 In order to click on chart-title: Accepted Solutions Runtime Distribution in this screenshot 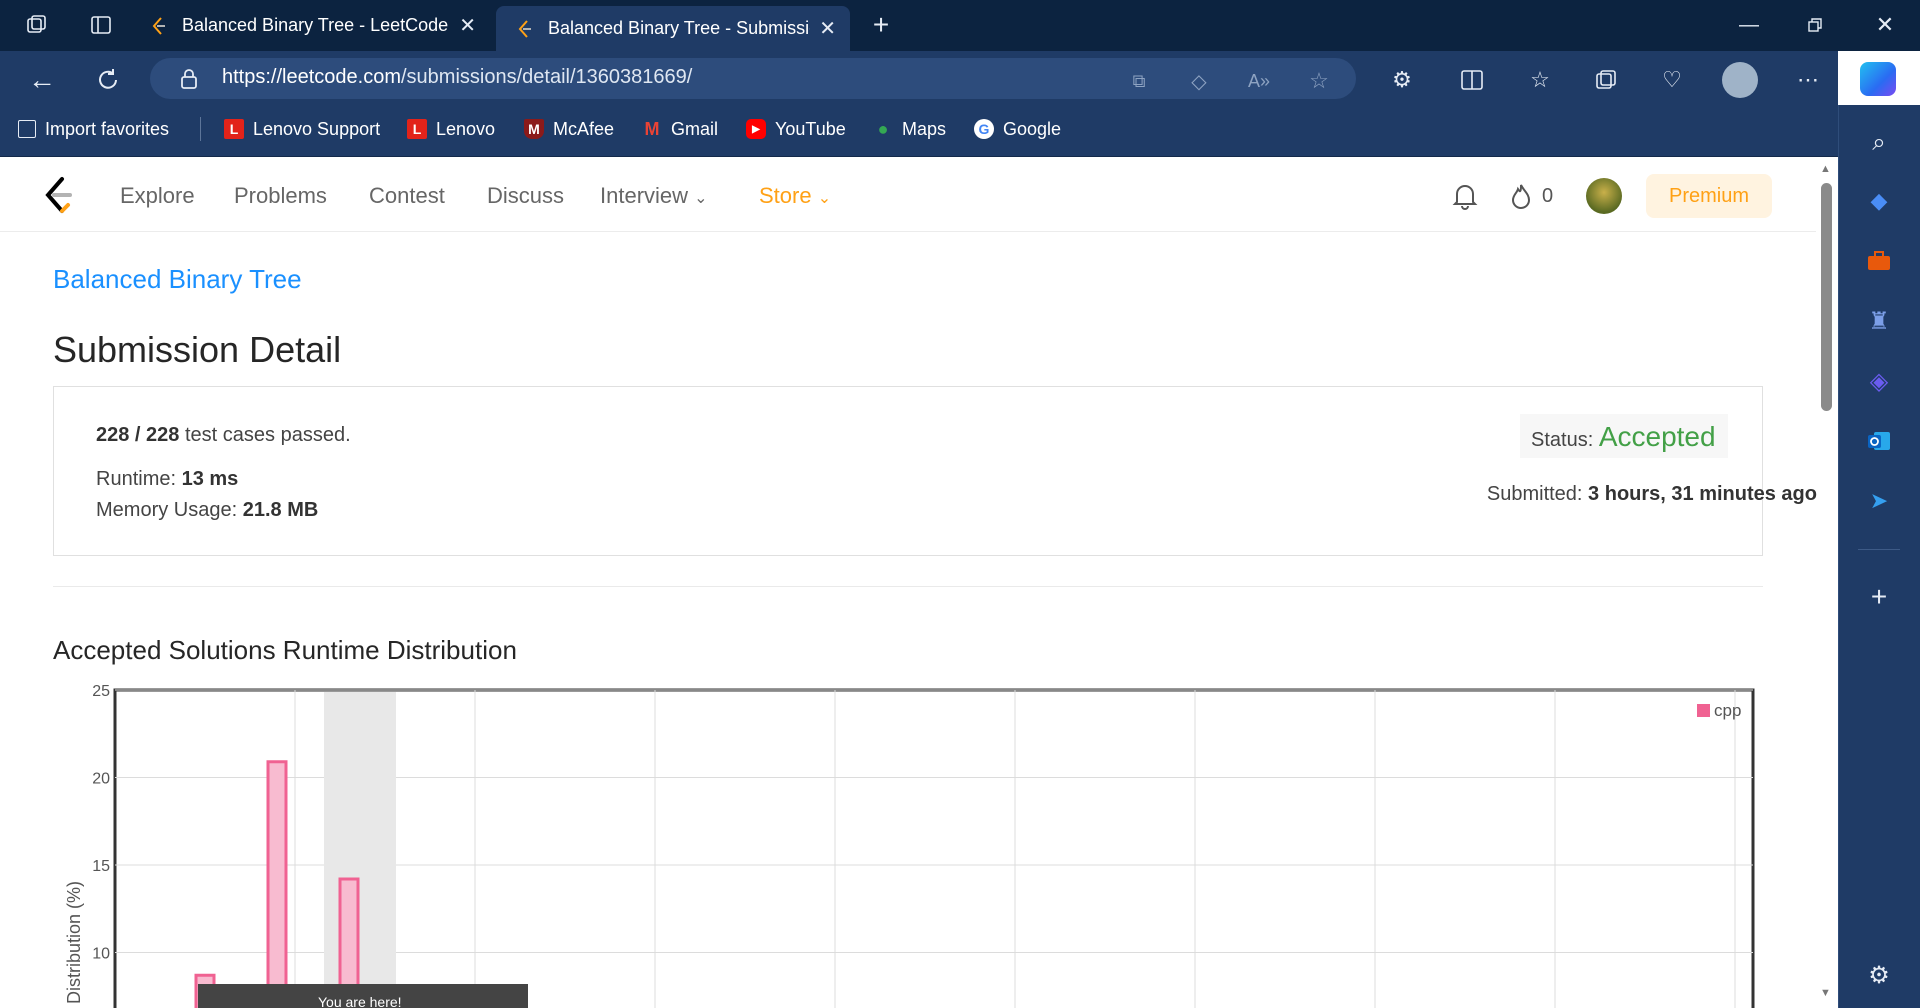, I will do `click(285, 650)`.